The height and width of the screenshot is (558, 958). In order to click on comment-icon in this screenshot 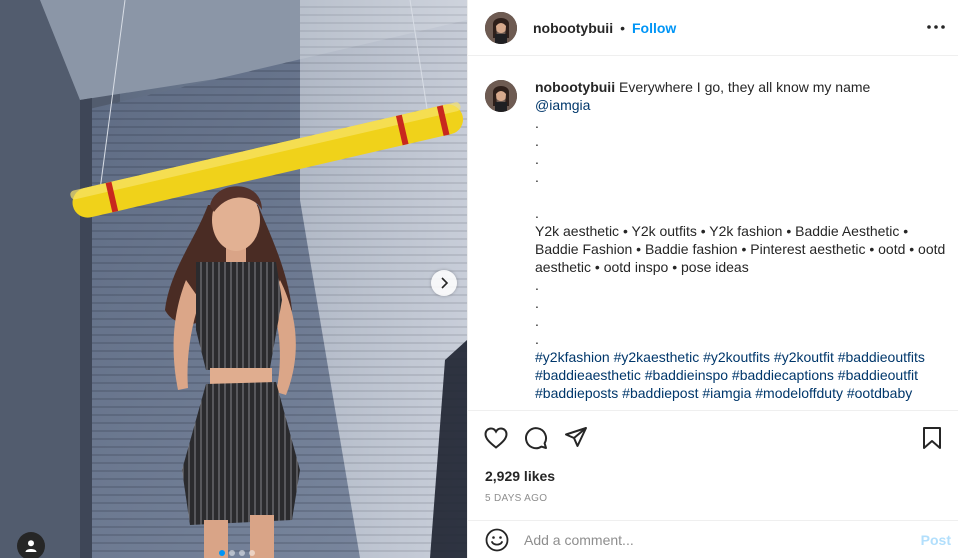, I will do `click(536, 438)`.